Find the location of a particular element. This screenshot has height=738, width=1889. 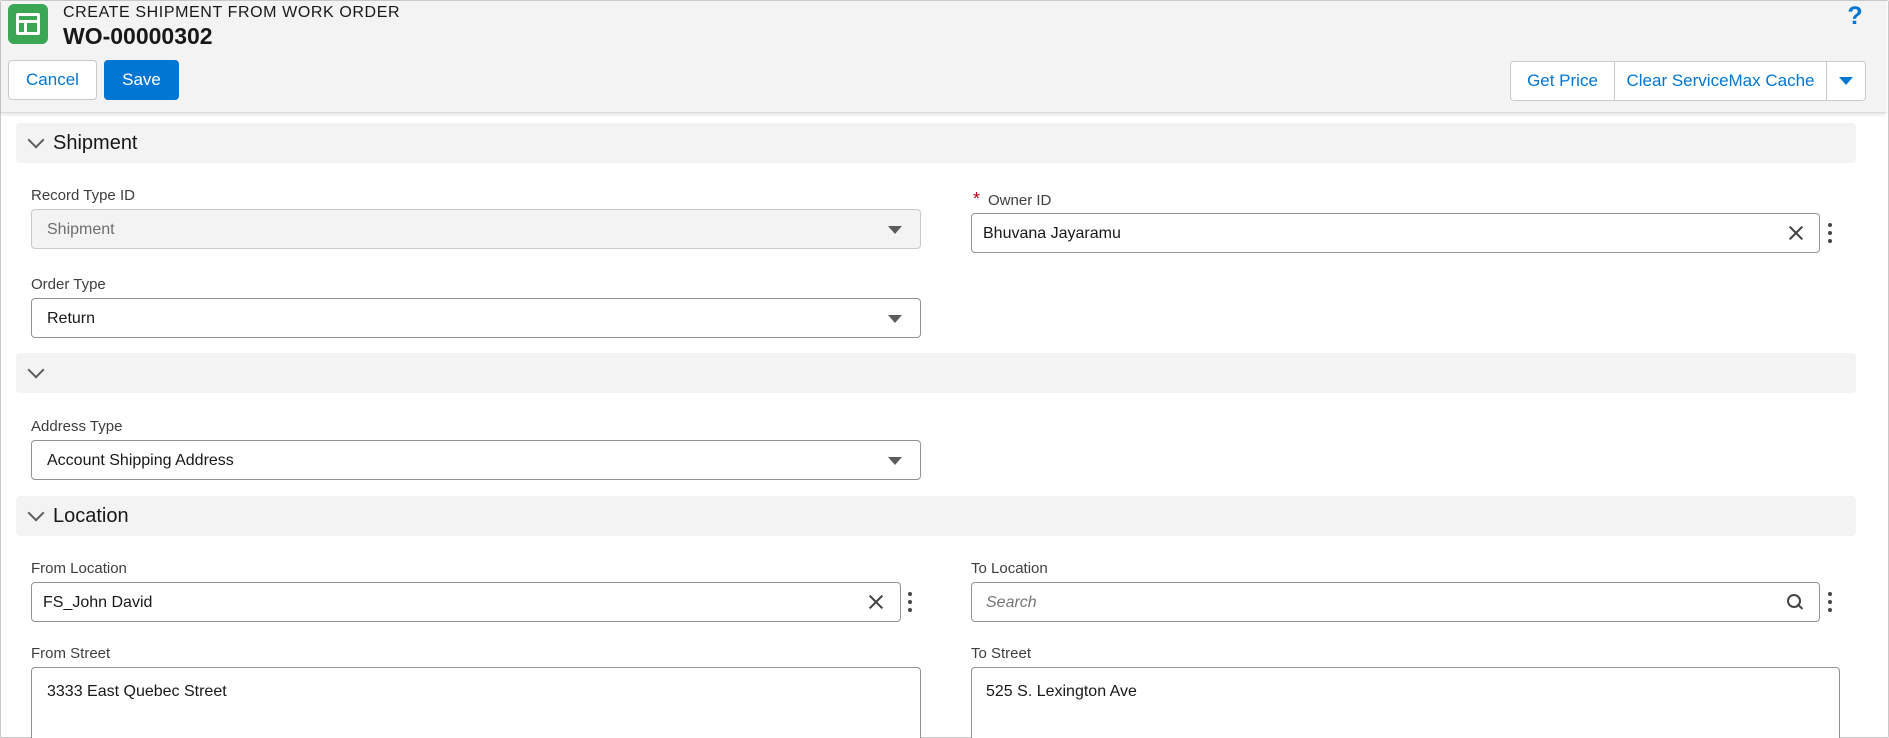

owner-label: * Owner ID is located at coordinates (1012, 199).